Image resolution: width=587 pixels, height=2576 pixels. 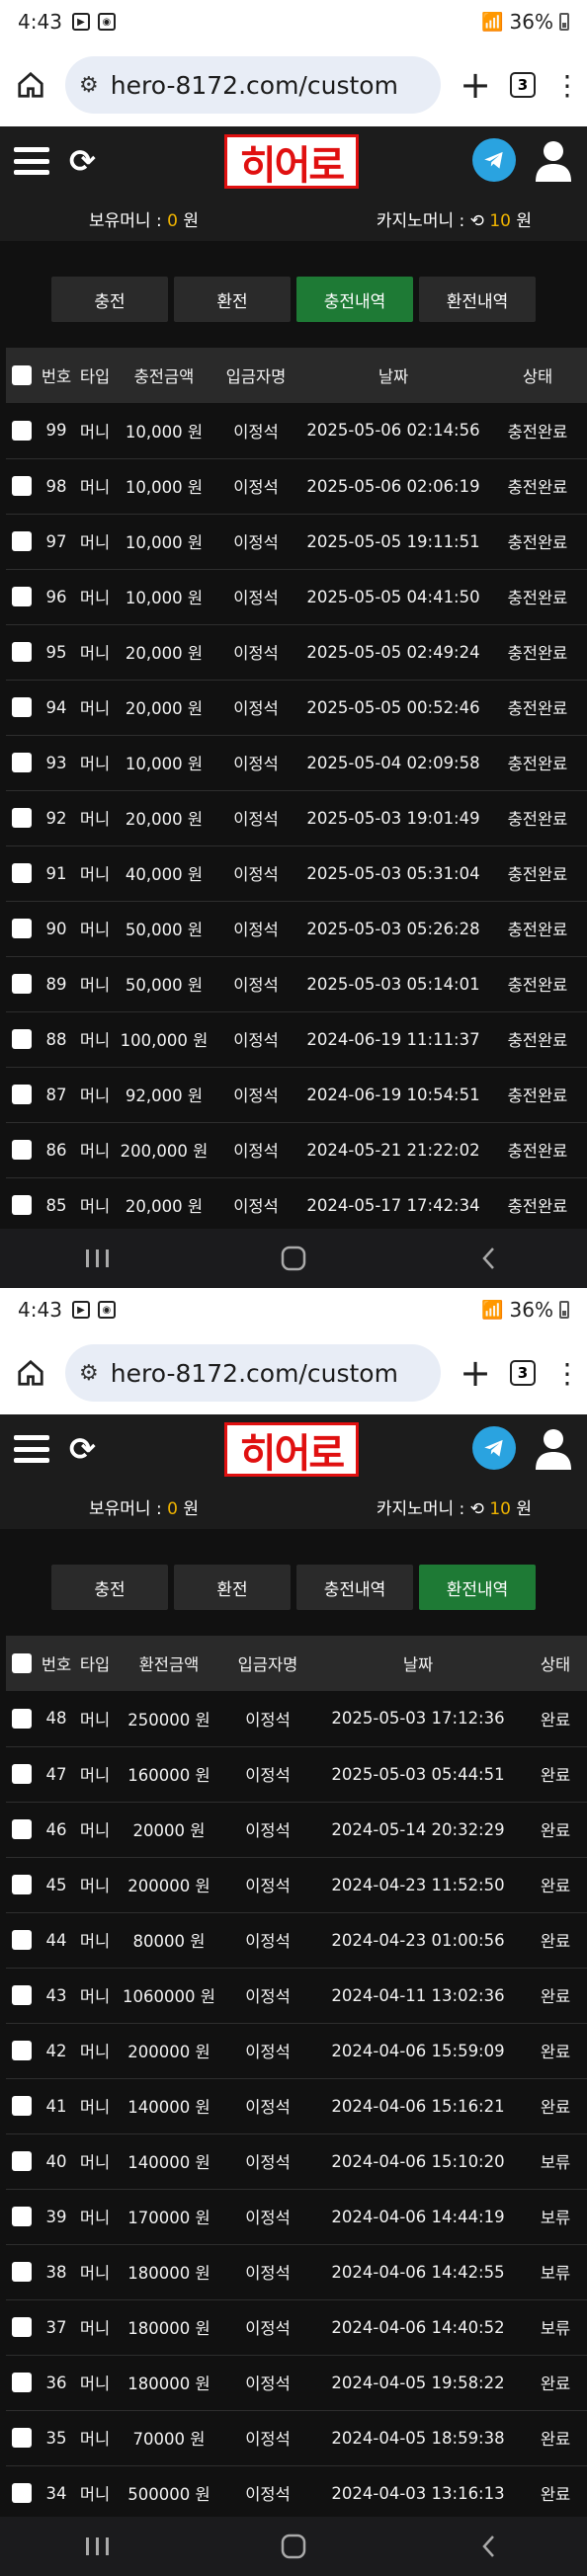 What do you see at coordinates (169, 2383) in the screenshot?
I see `row-amount: 180000 원` at bounding box center [169, 2383].